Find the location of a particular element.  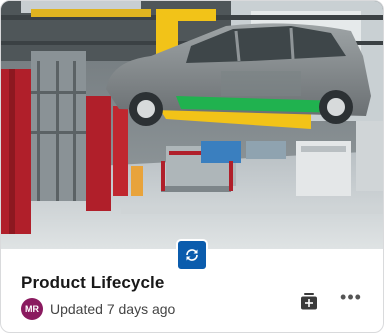

content-type-badge is located at coordinates (192, 255).